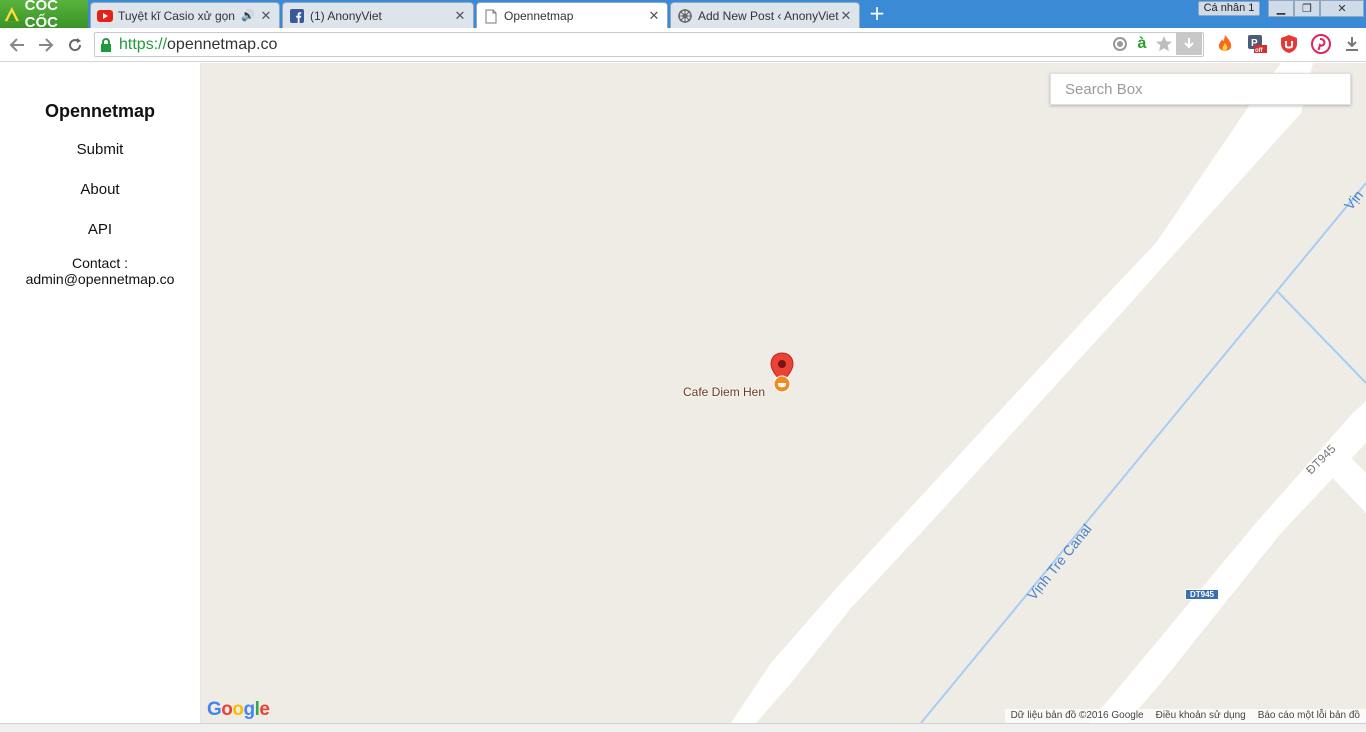 The image size is (1366, 732). Describe the element at coordinates (11, 14) in the screenshot. I see `coccoc-logo-icon` at that location.